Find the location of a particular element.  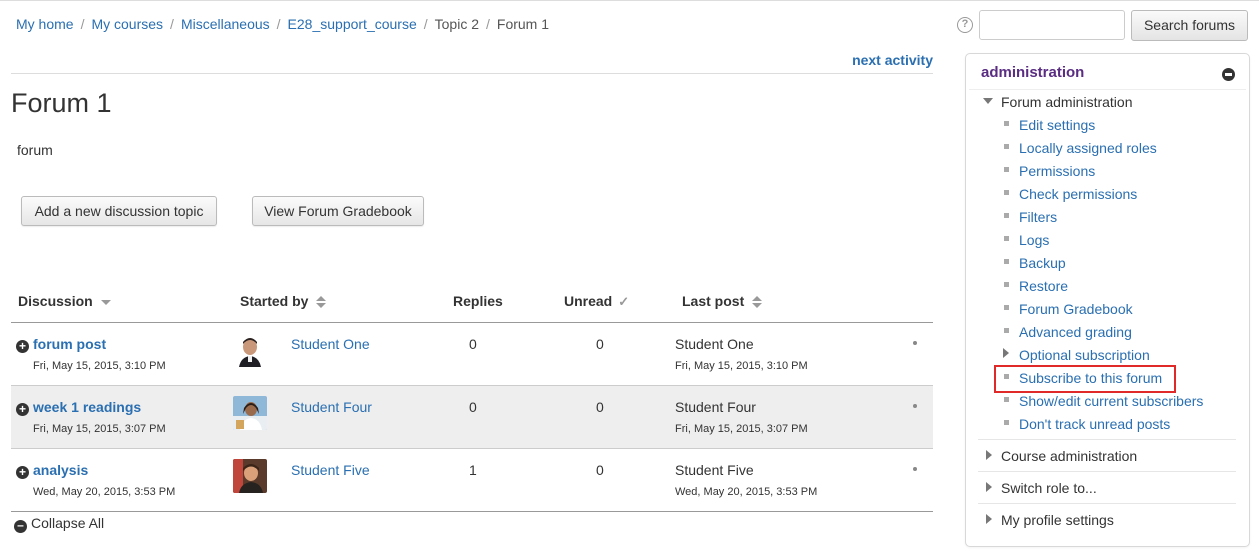

discussion-title-link: analysis is located at coordinates (60, 470).